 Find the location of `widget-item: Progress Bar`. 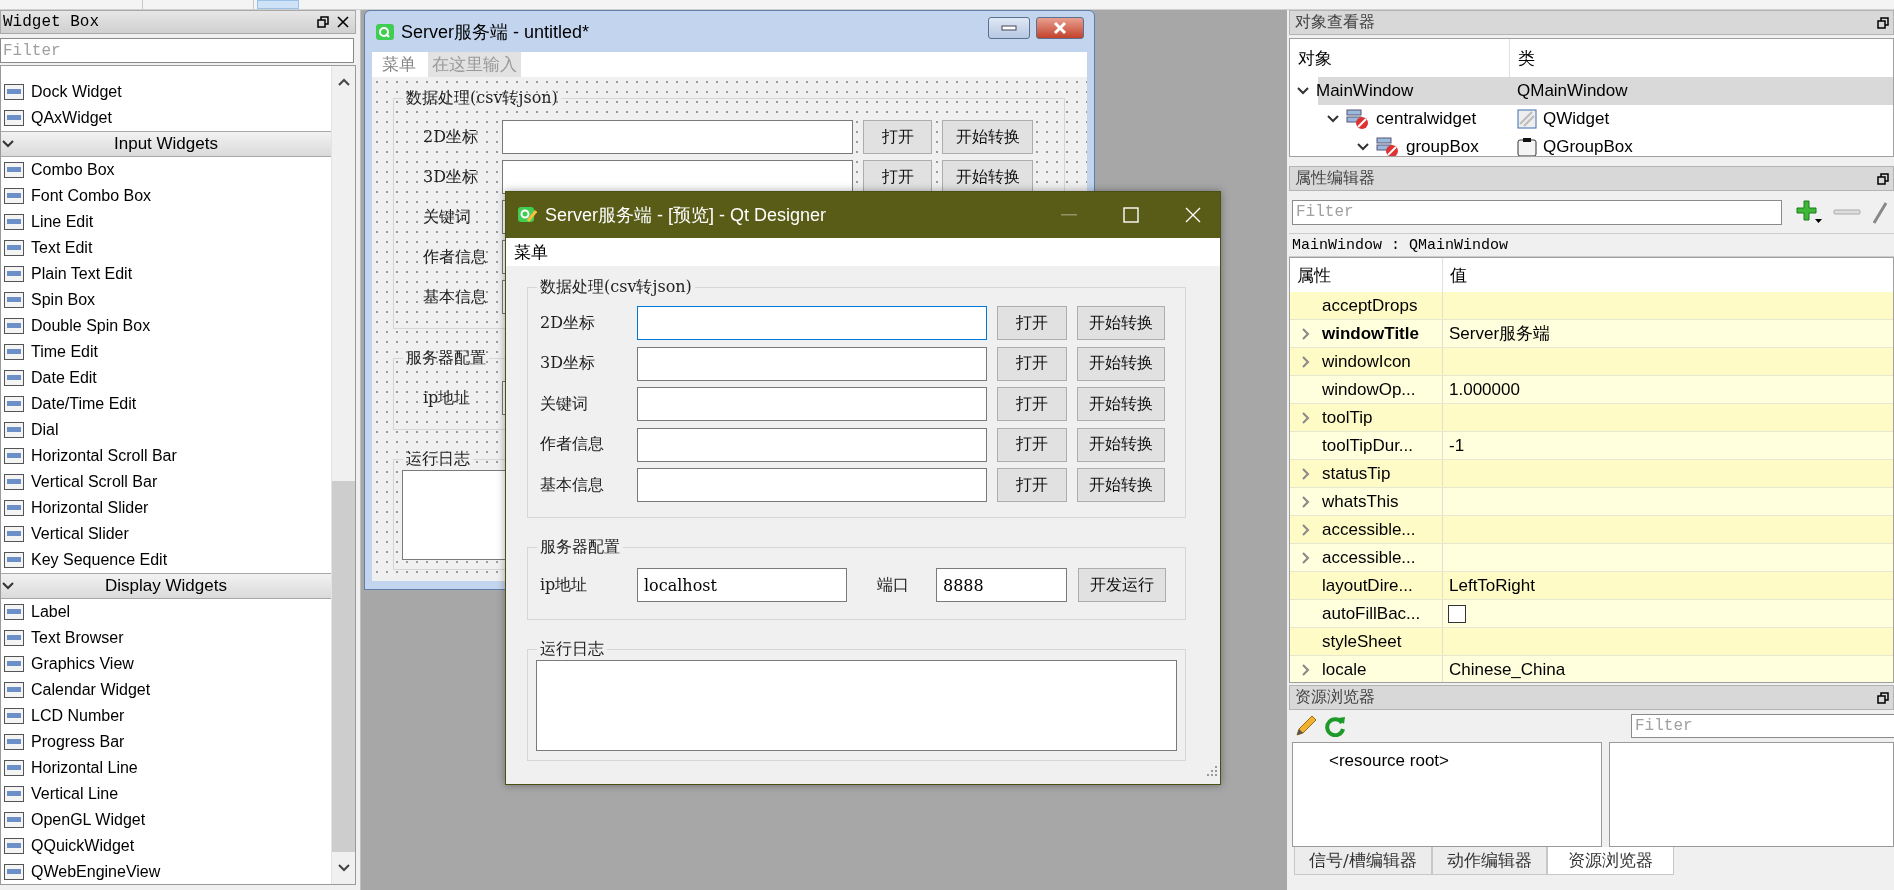

widget-item: Progress Bar is located at coordinates (78, 742).